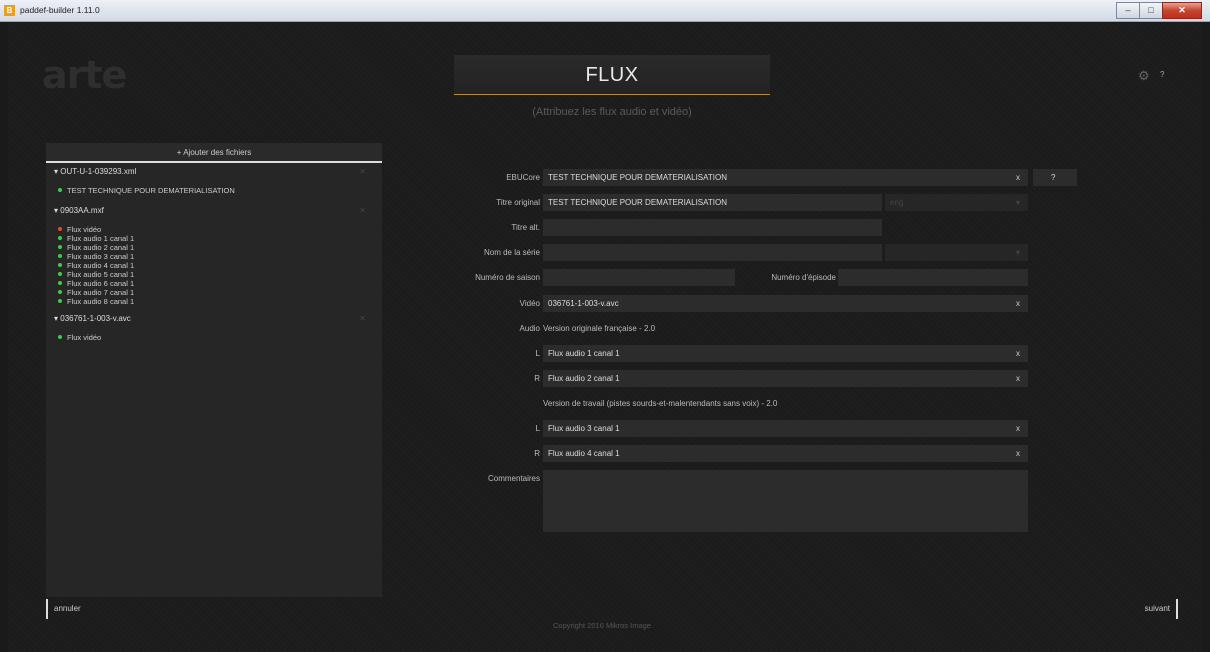 This screenshot has height=652, width=1210. What do you see at coordinates (605, 11) in the screenshot?
I see `window-titlebar: B paddef-builder 1.11.0 – □ ✕` at bounding box center [605, 11].